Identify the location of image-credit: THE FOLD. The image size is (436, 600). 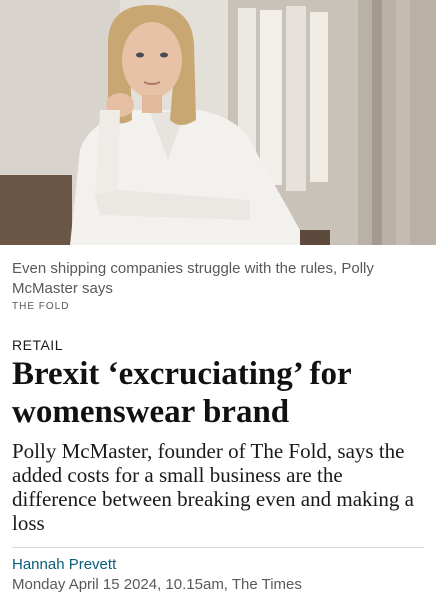
(41, 306).